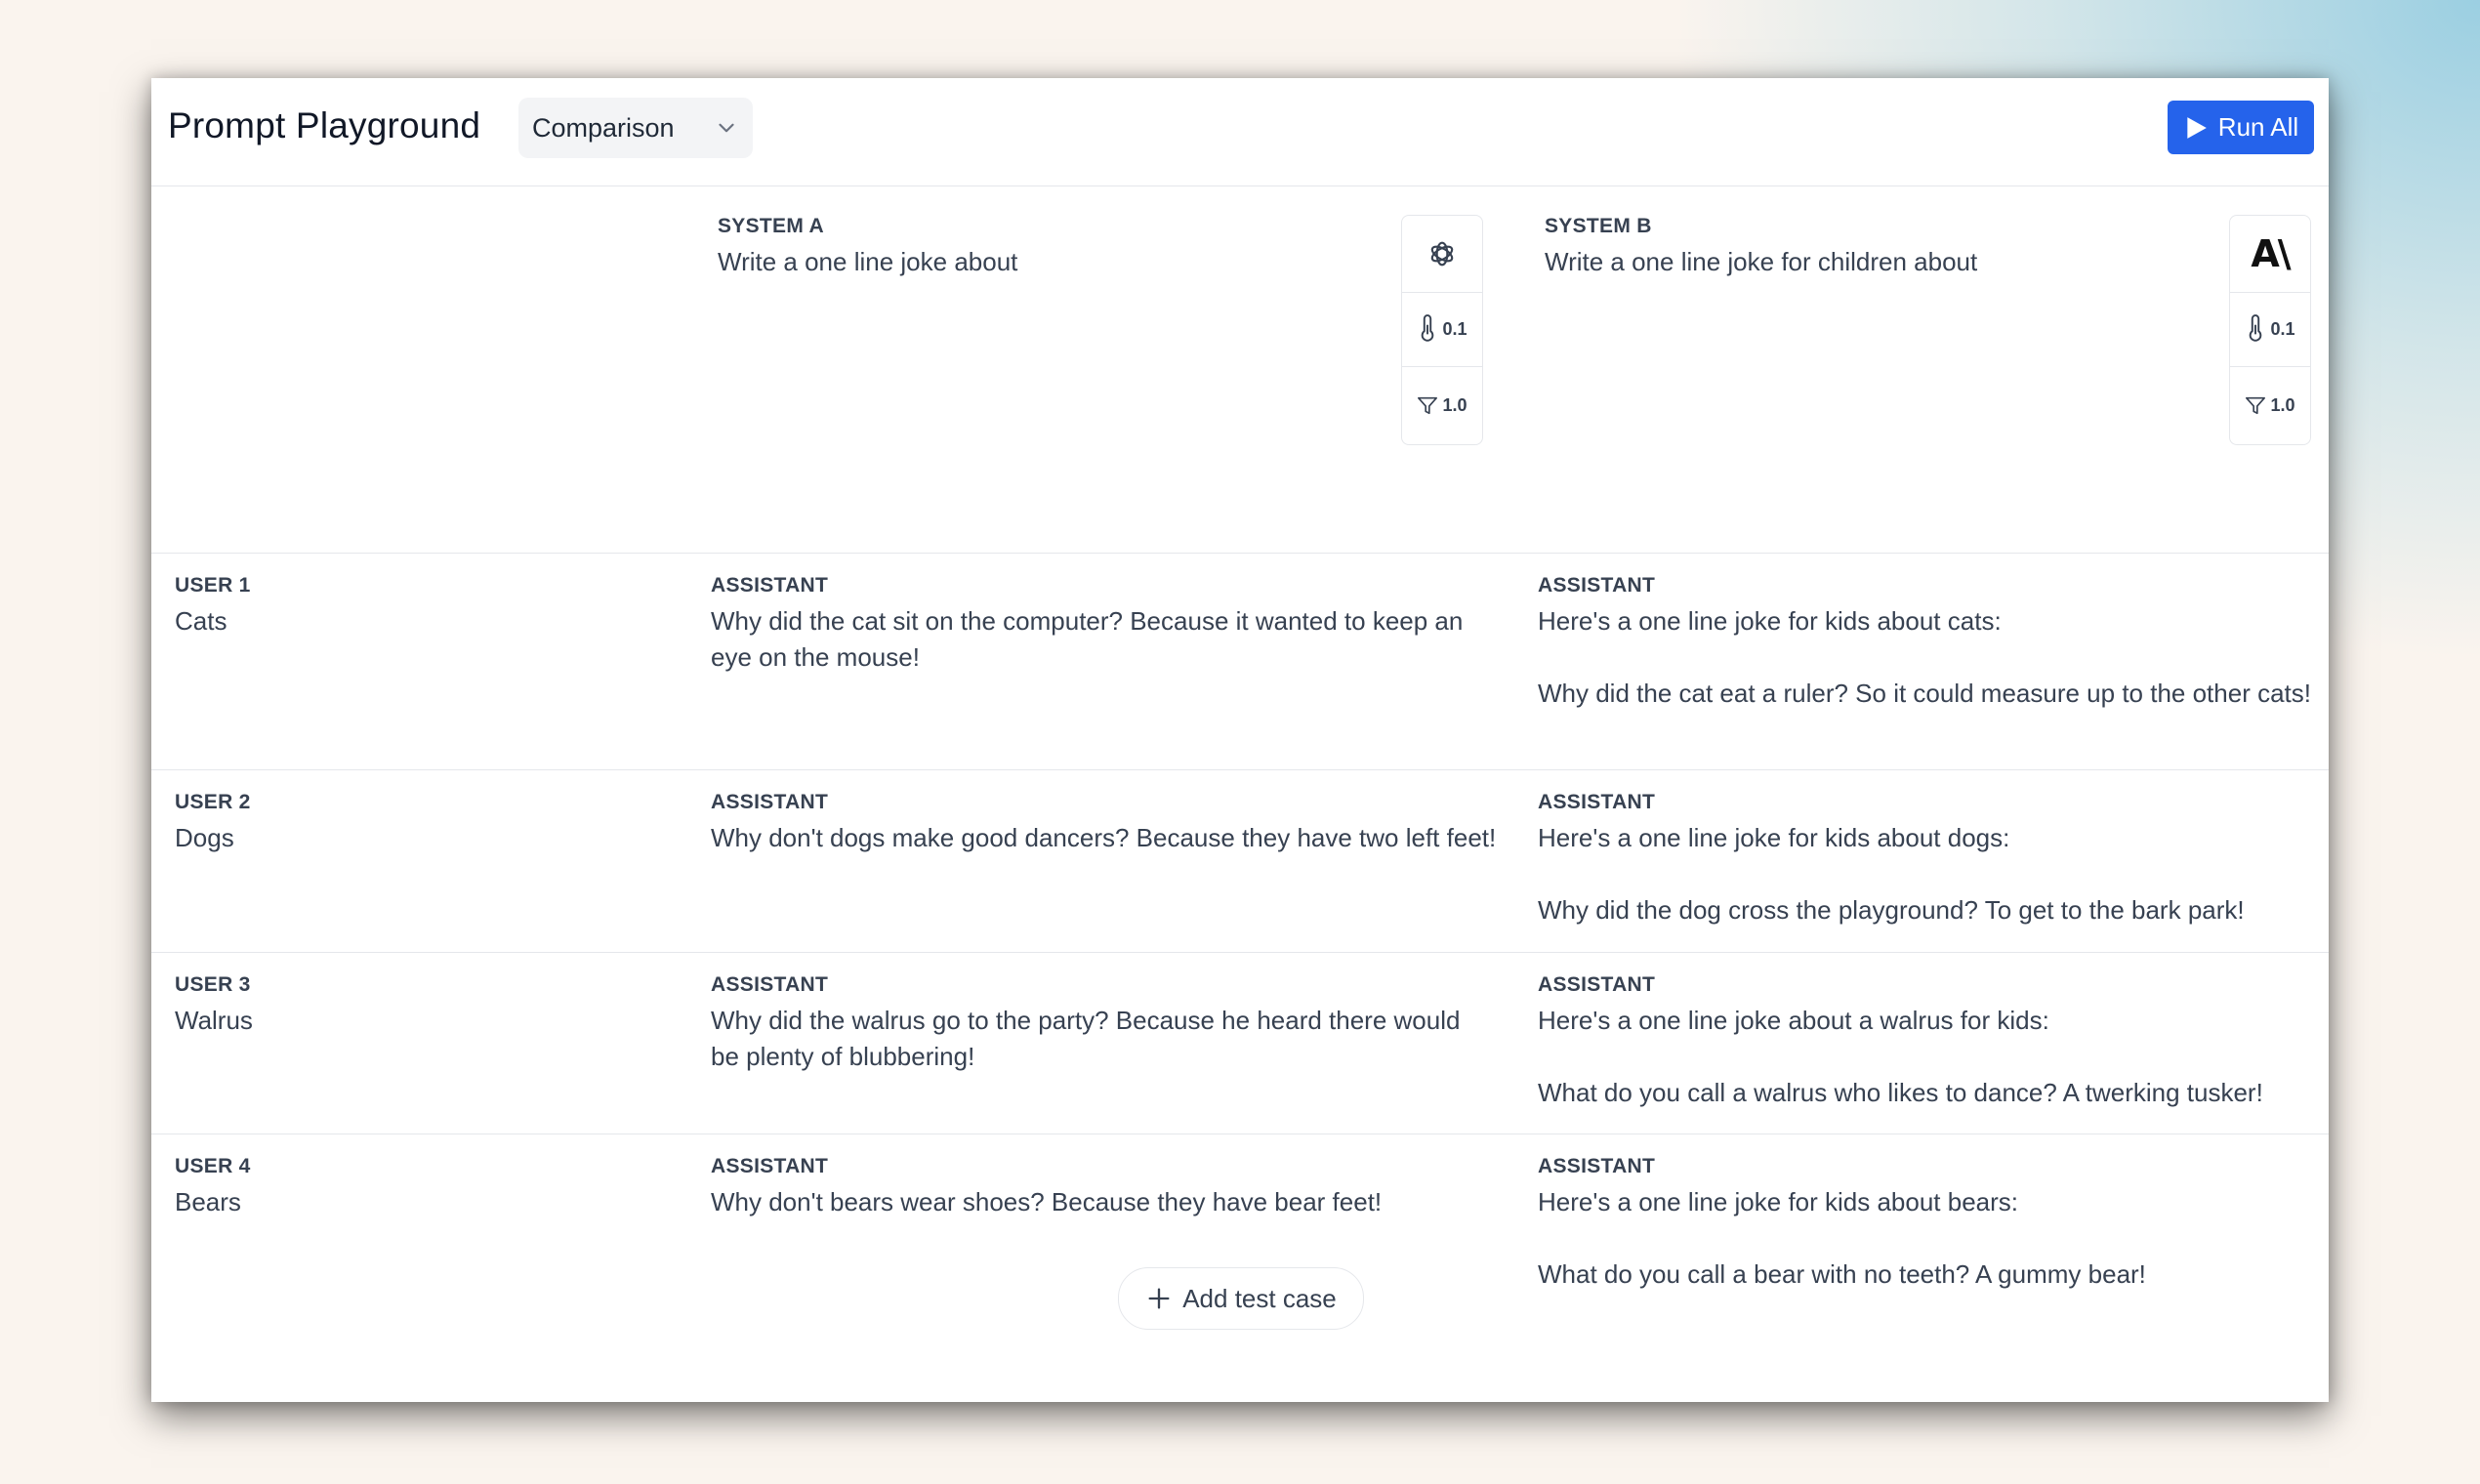 The image size is (2480, 1484). I want to click on user-message: USER 3 Walrus, so click(419, 1006).